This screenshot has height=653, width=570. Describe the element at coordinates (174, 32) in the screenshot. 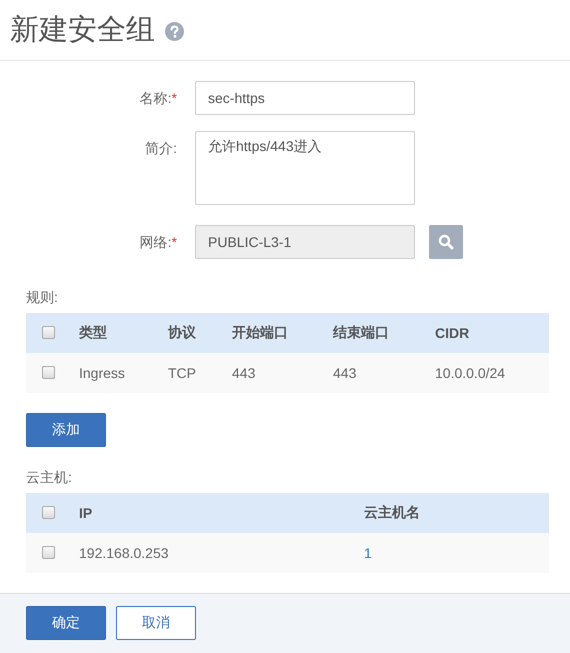

I see `help-icon` at that location.